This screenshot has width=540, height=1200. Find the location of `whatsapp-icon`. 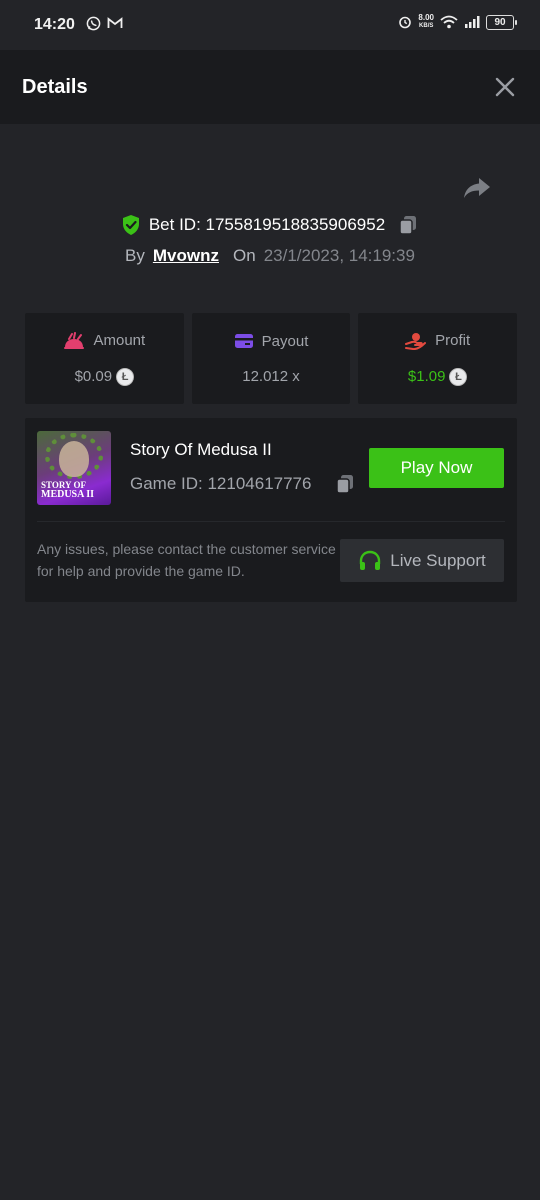

whatsapp-icon is located at coordinates (93, 23).